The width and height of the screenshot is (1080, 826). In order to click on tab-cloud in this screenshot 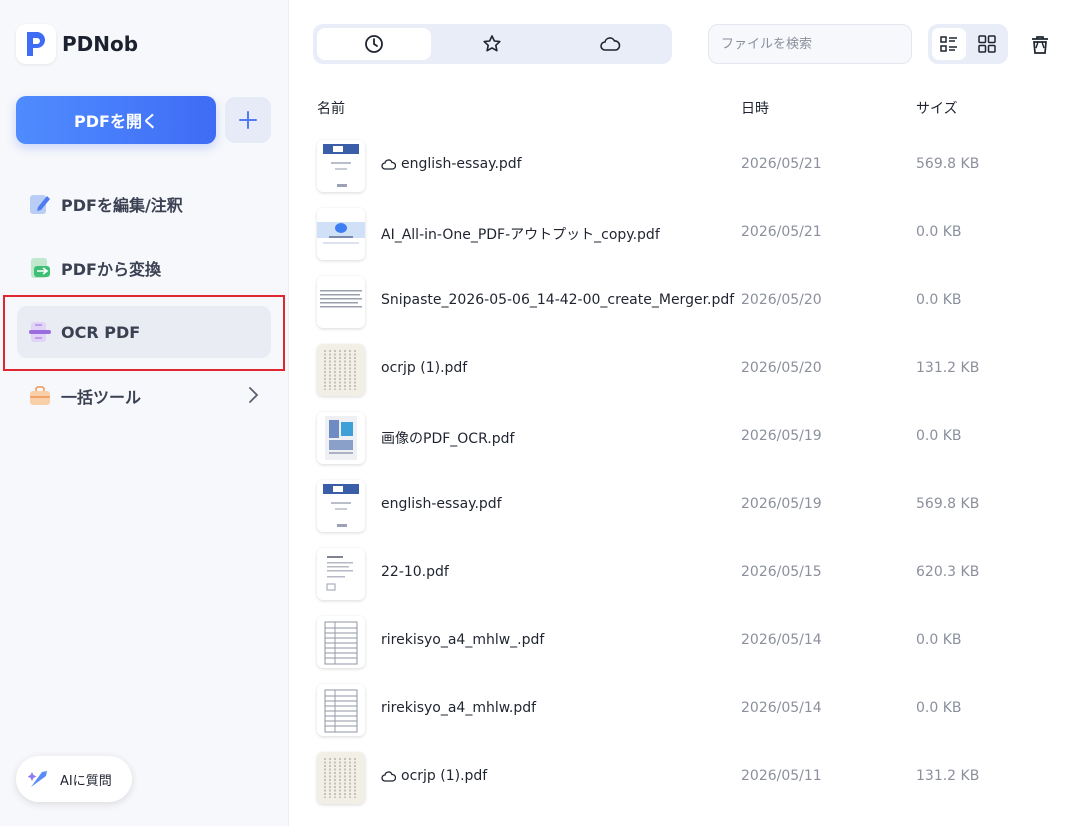, I will do `click(610, 44)`.